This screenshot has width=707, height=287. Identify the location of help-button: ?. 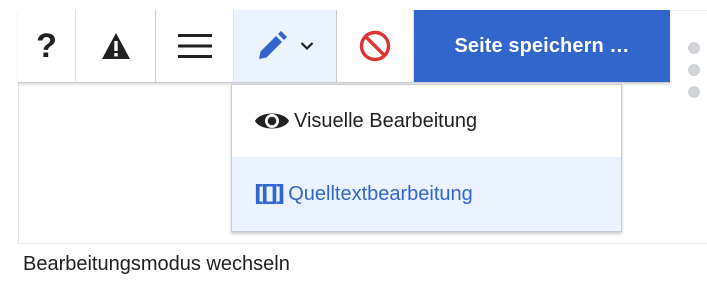
(47, 46).